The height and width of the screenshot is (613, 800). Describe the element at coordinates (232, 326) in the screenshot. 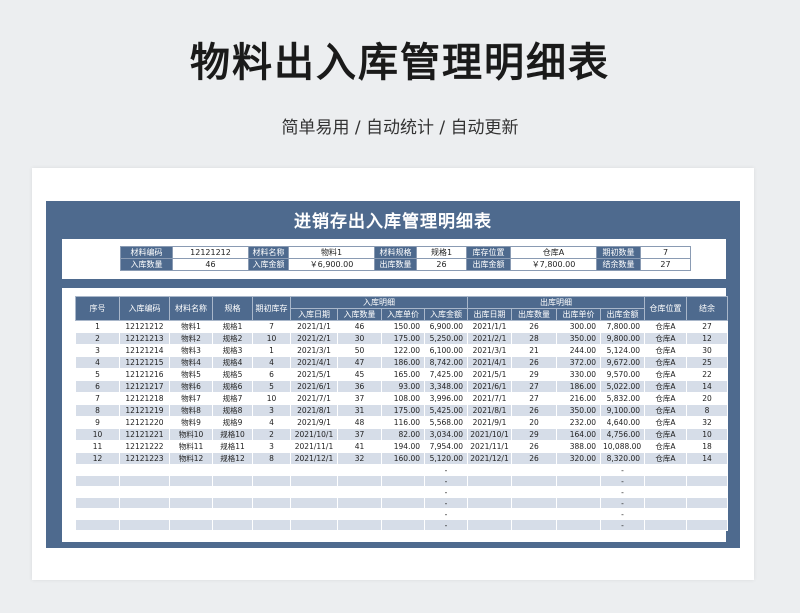

I see `table-cell: 规格1` at that location.